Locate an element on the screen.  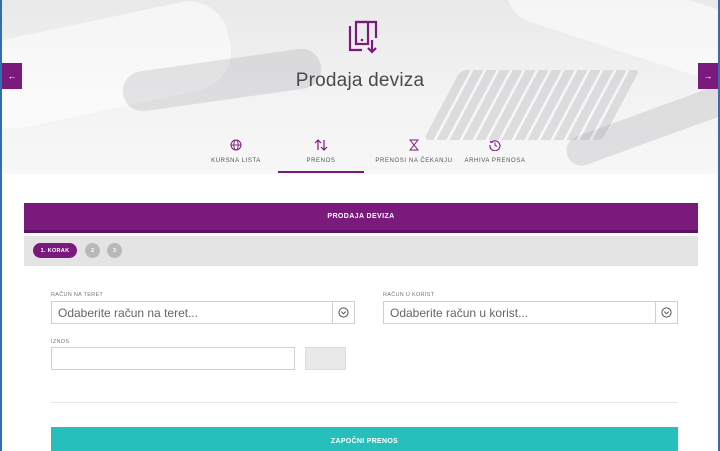
section-title: PRODAJA DEVIZA is located at coordinates (361, 216).